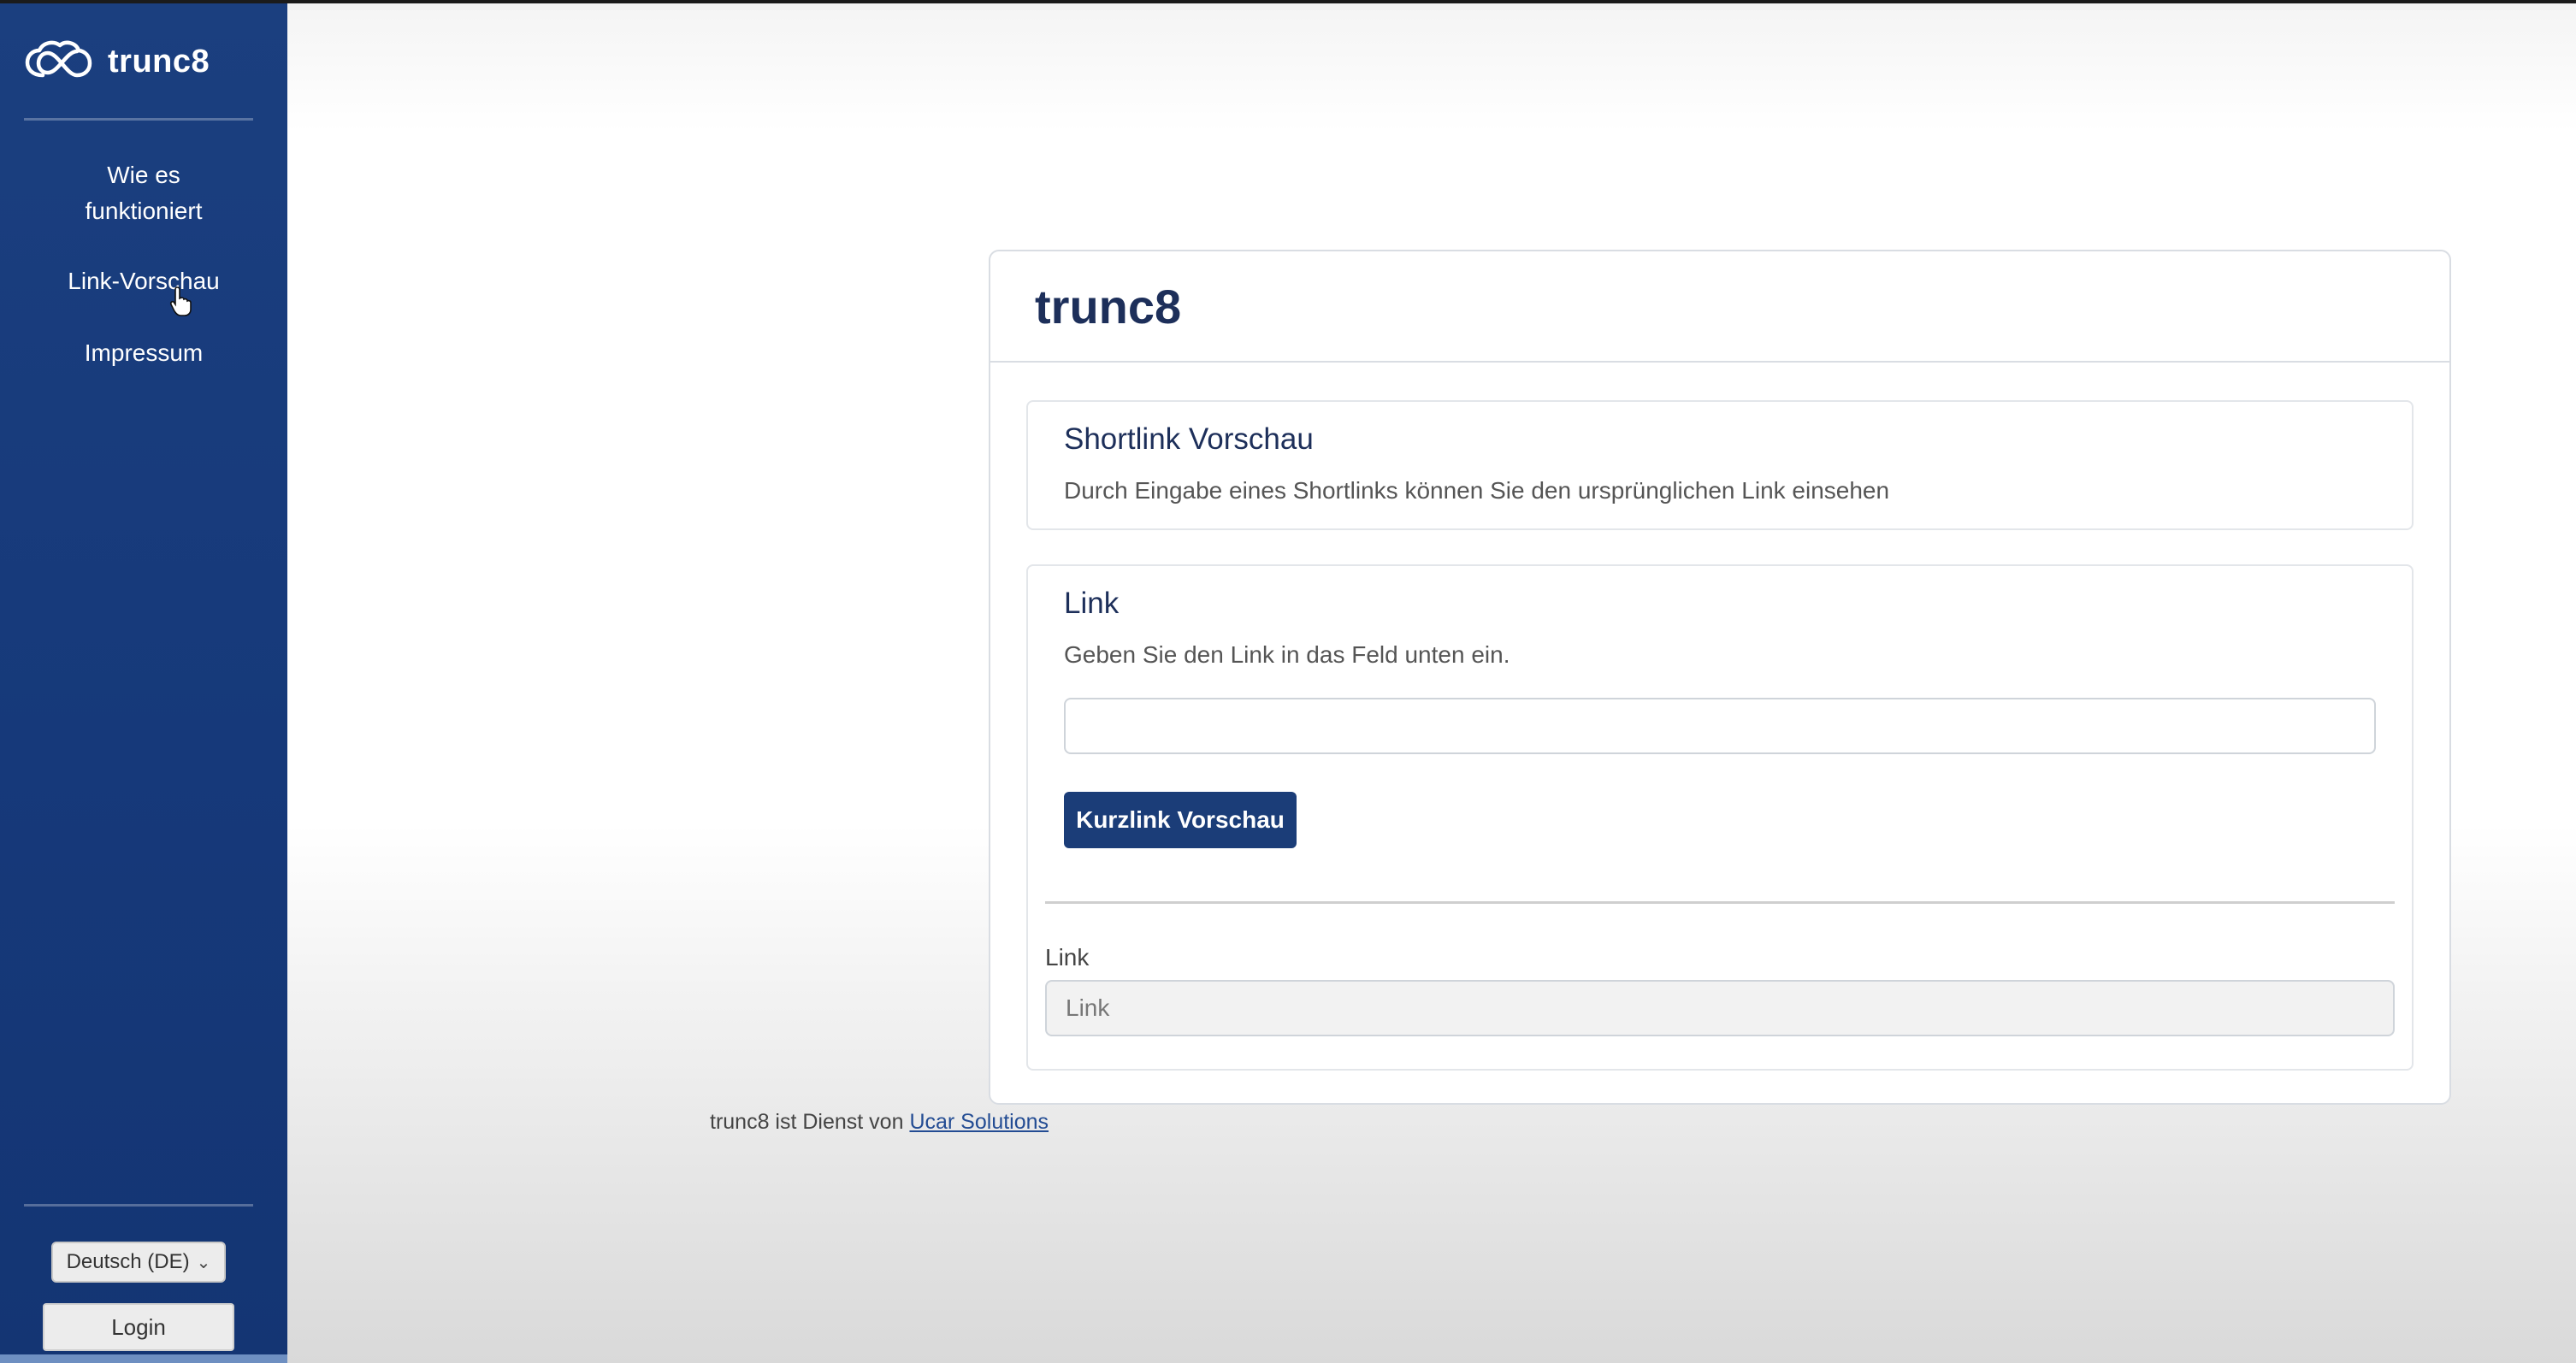 This screenshot has width=2576, height=1363. I want to click on nav-item-impressum: Impressum, so click(144, 353).